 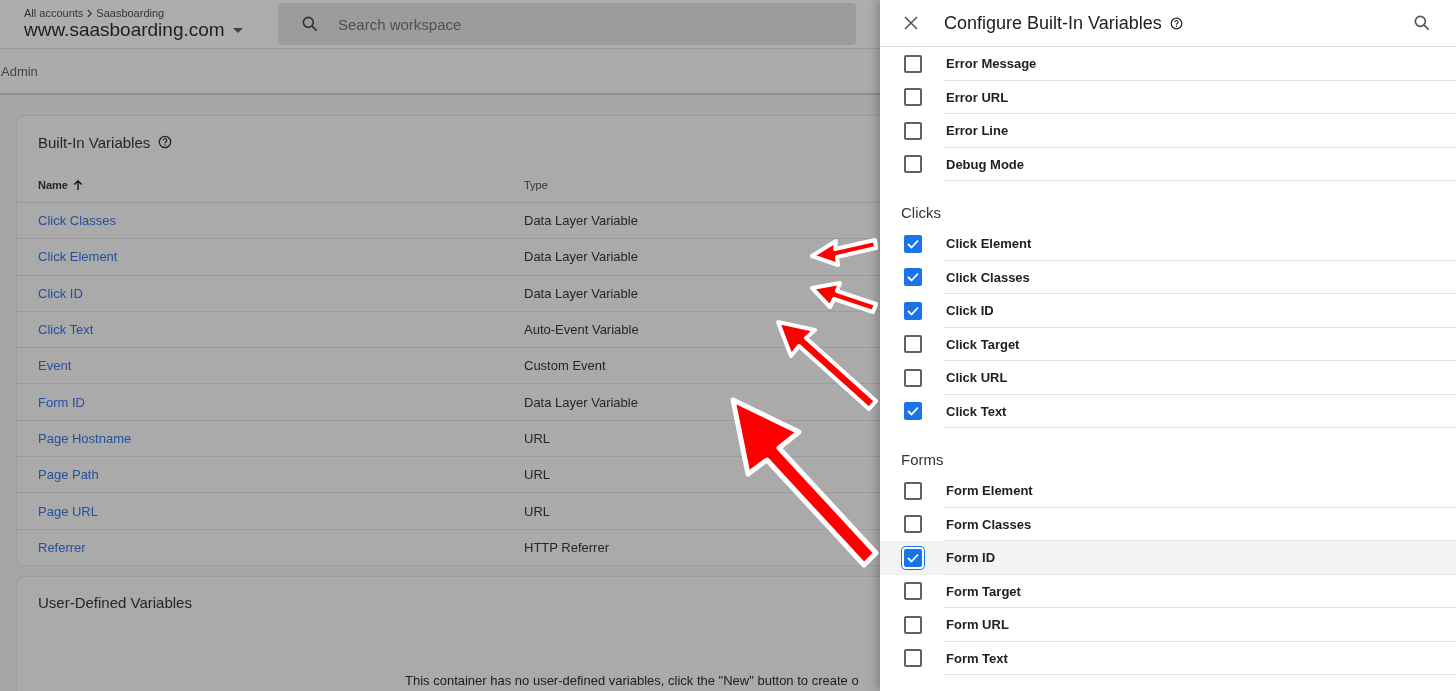 What do you see at coordinates (1168, 411) in the screenshot?
I see `variable-row: Click Text` at bounding box center [1168, 411].